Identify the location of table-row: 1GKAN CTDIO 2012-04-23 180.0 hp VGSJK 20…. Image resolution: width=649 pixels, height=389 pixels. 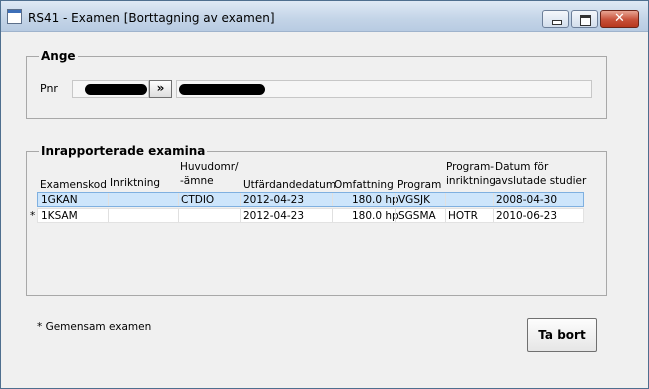
(310, 199).